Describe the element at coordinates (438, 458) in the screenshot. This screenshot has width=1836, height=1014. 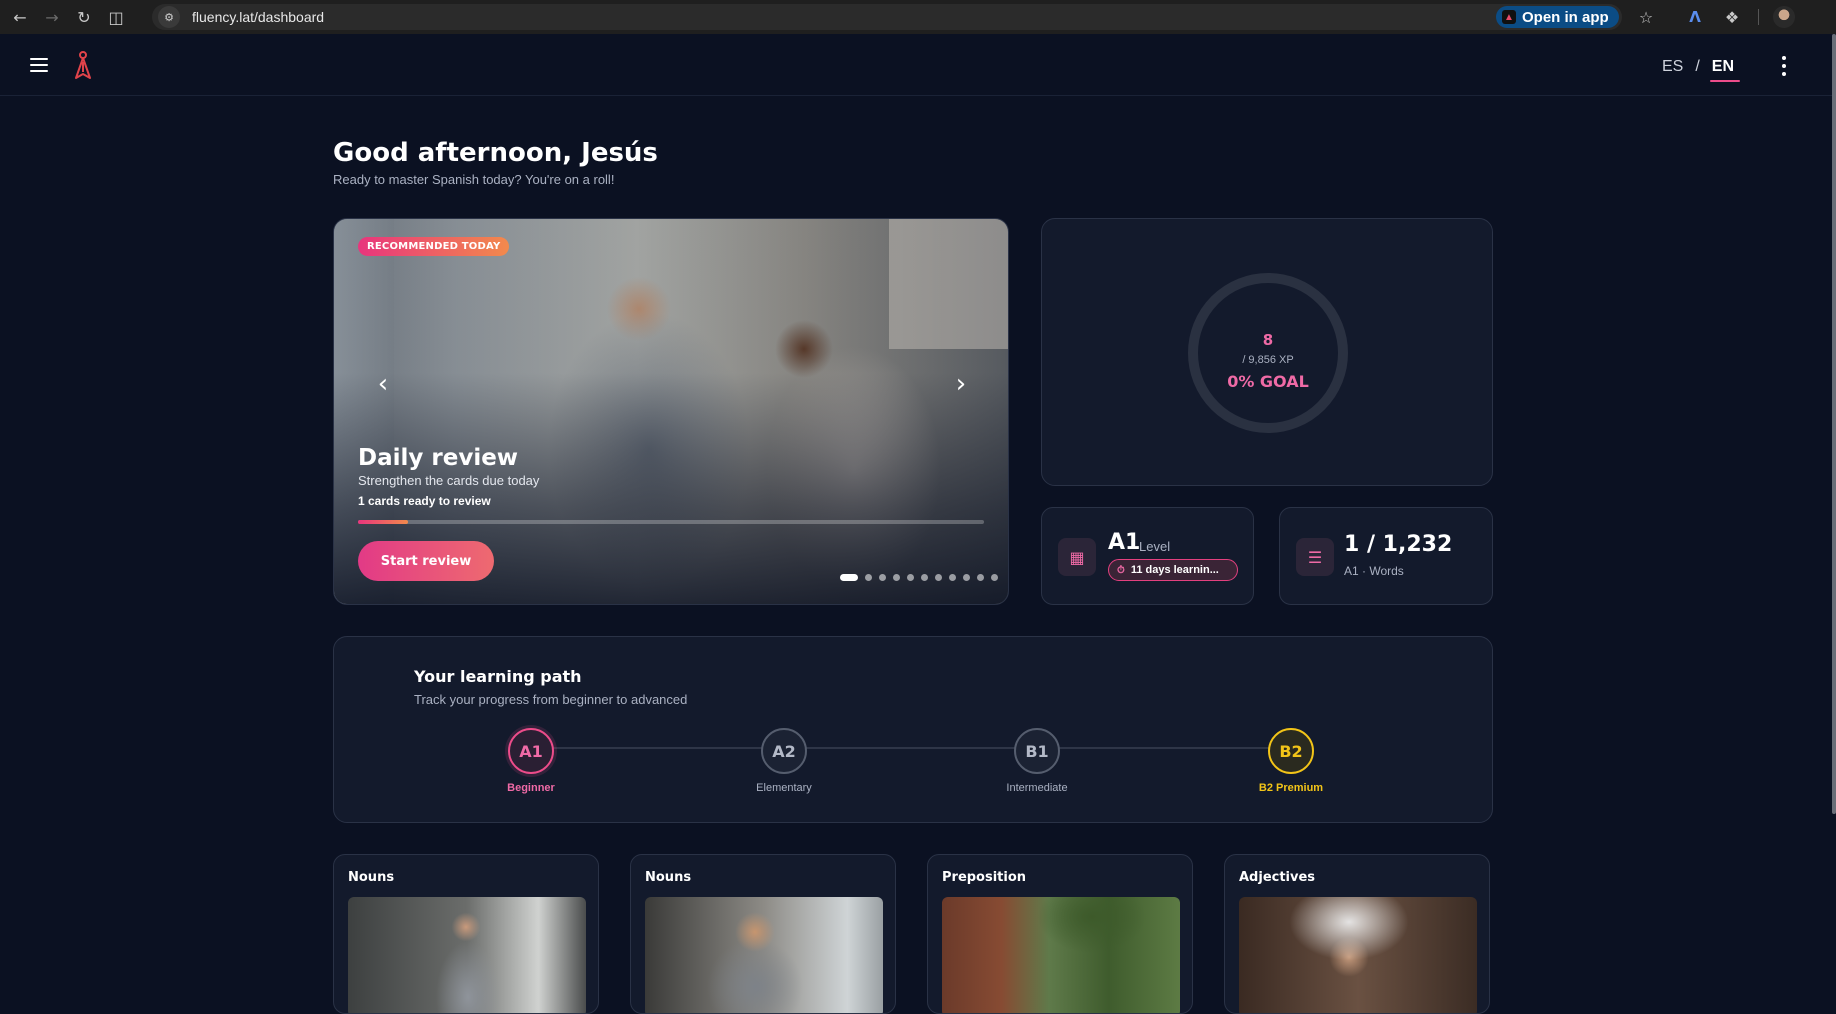
I see `hero-title: Daily review` at that location.